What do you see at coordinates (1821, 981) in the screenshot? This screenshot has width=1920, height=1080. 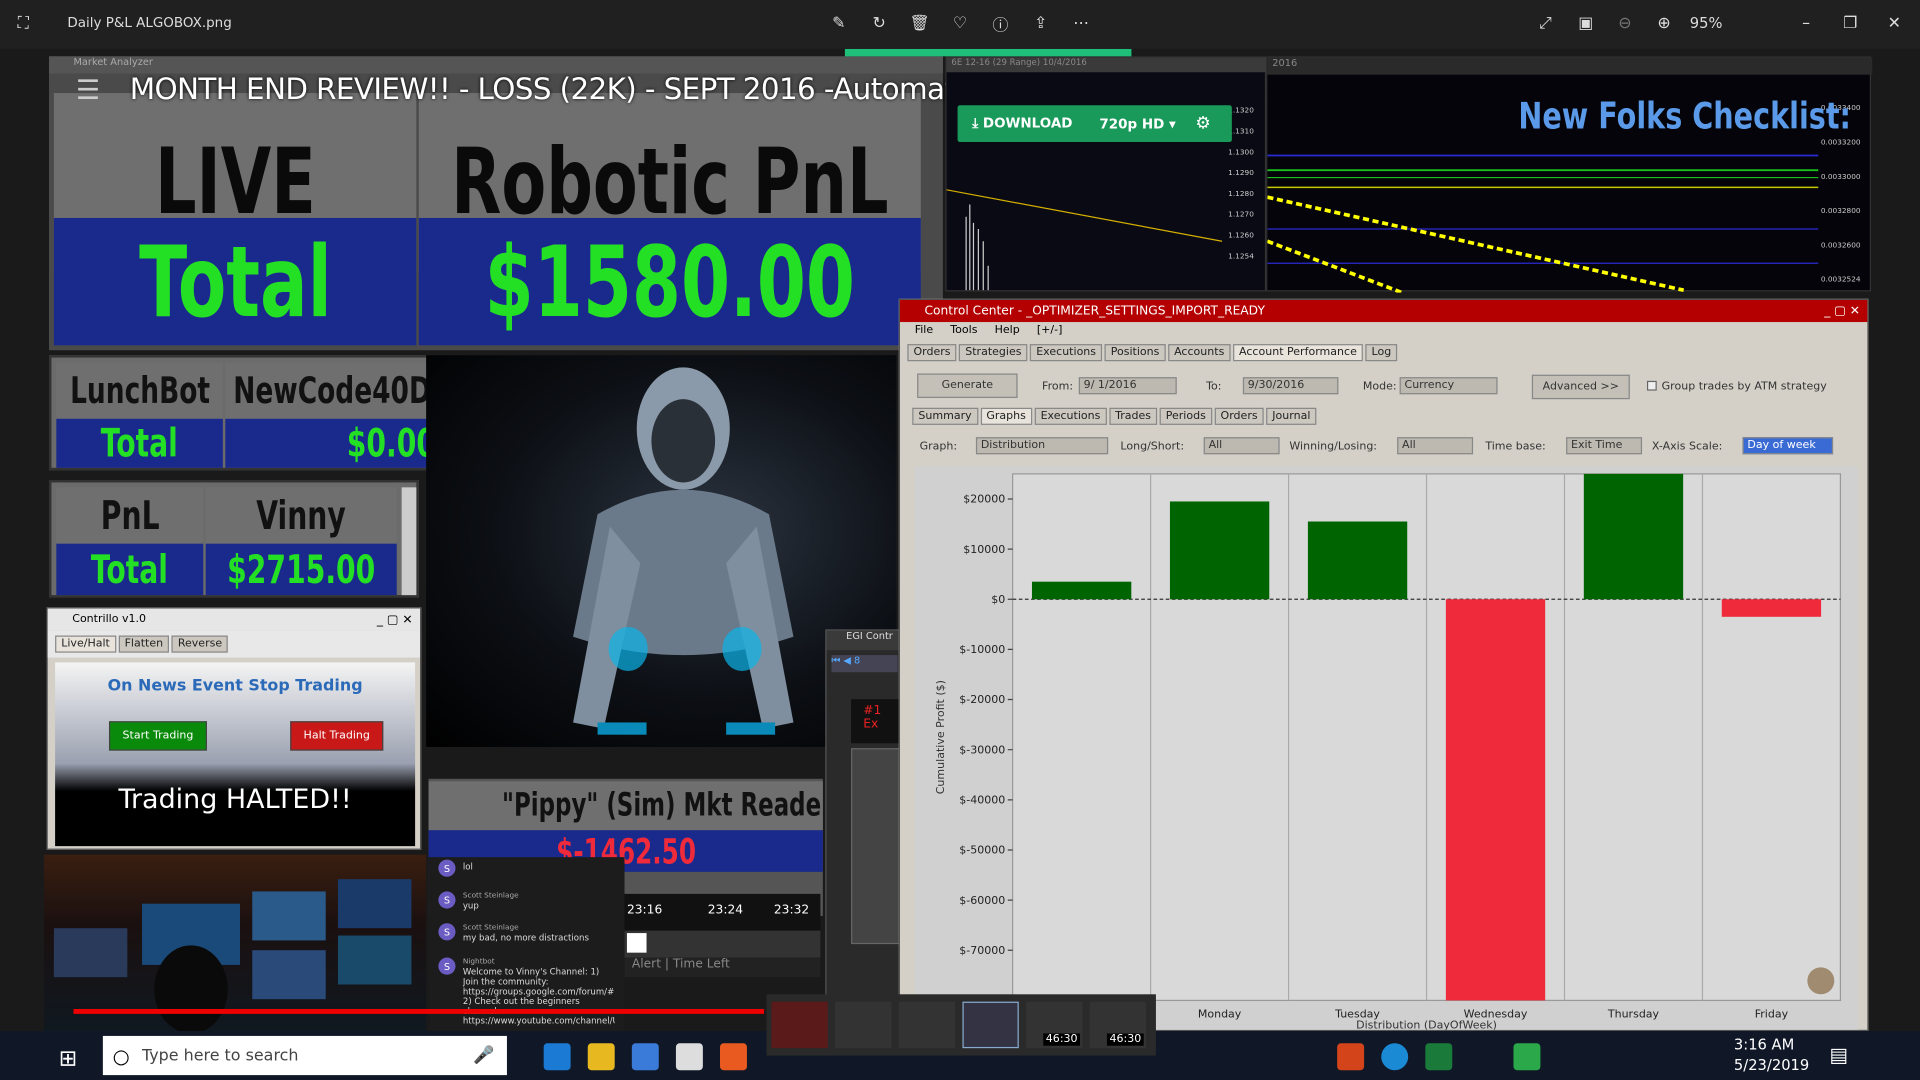 I see `user-avatar` at bounding box center [1821, 981].